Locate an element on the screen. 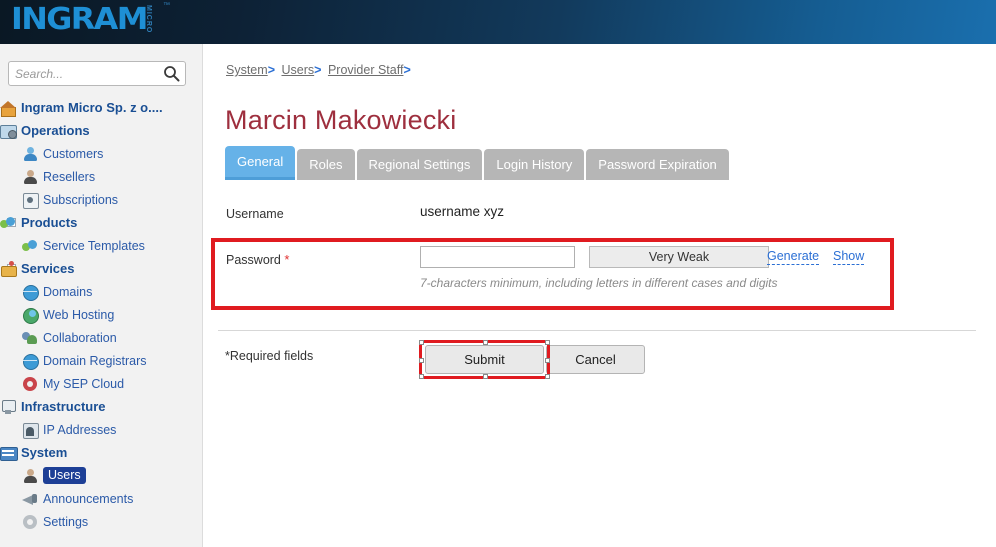 Image resolution: width=996 pixels, height=547 pixels. sidebar-item-label: Subscriptions is located at coordinates (81, 199).